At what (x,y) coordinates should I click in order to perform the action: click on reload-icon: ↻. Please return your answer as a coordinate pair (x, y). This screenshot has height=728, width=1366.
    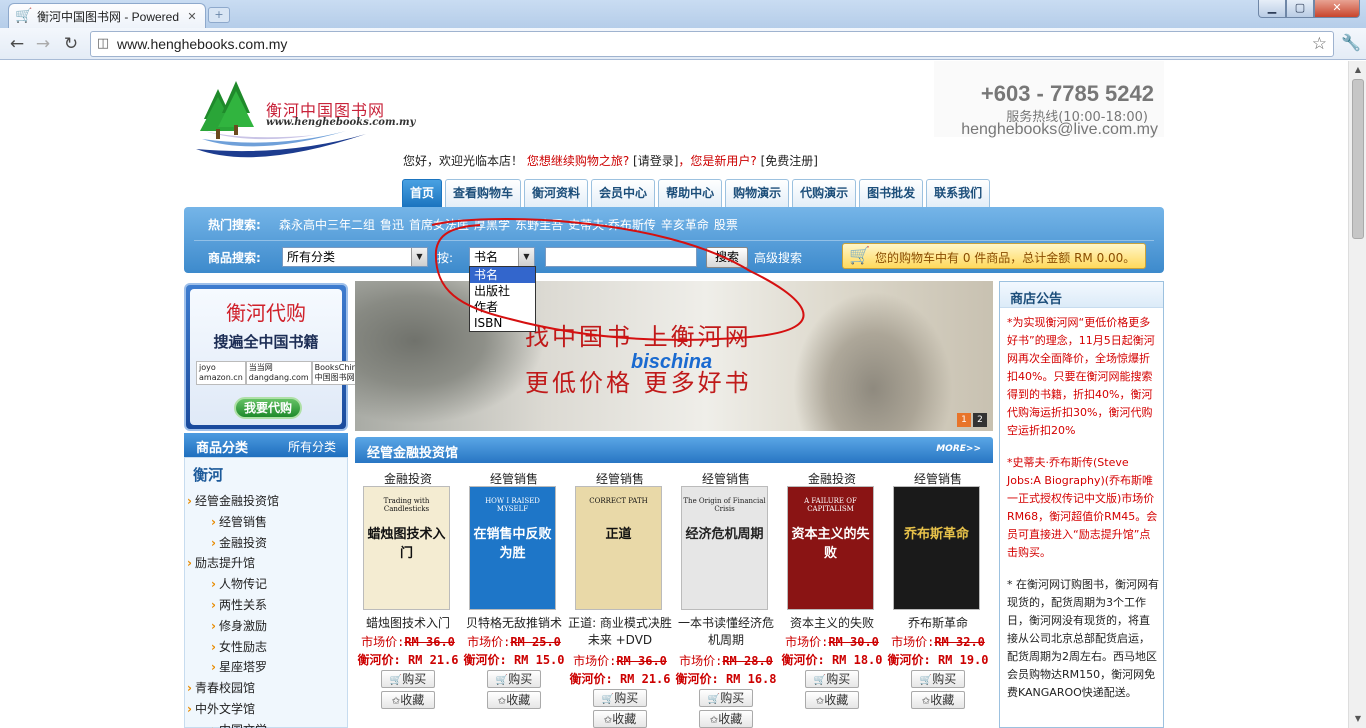
    Looking at the image, I should click on (71, 44).